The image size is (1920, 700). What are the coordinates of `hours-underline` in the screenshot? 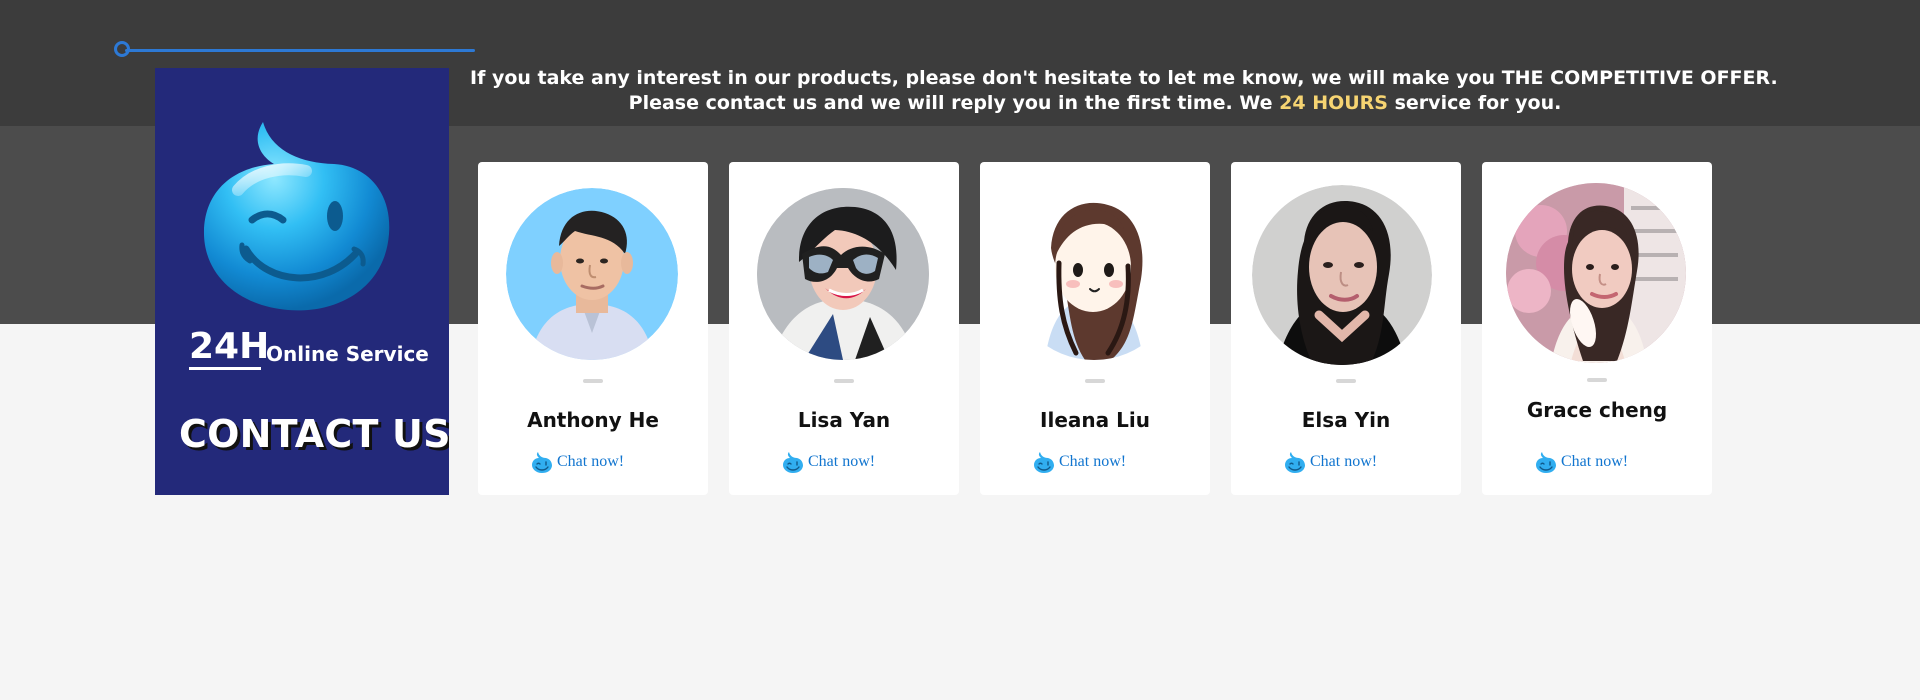 It's located at (225, 368).